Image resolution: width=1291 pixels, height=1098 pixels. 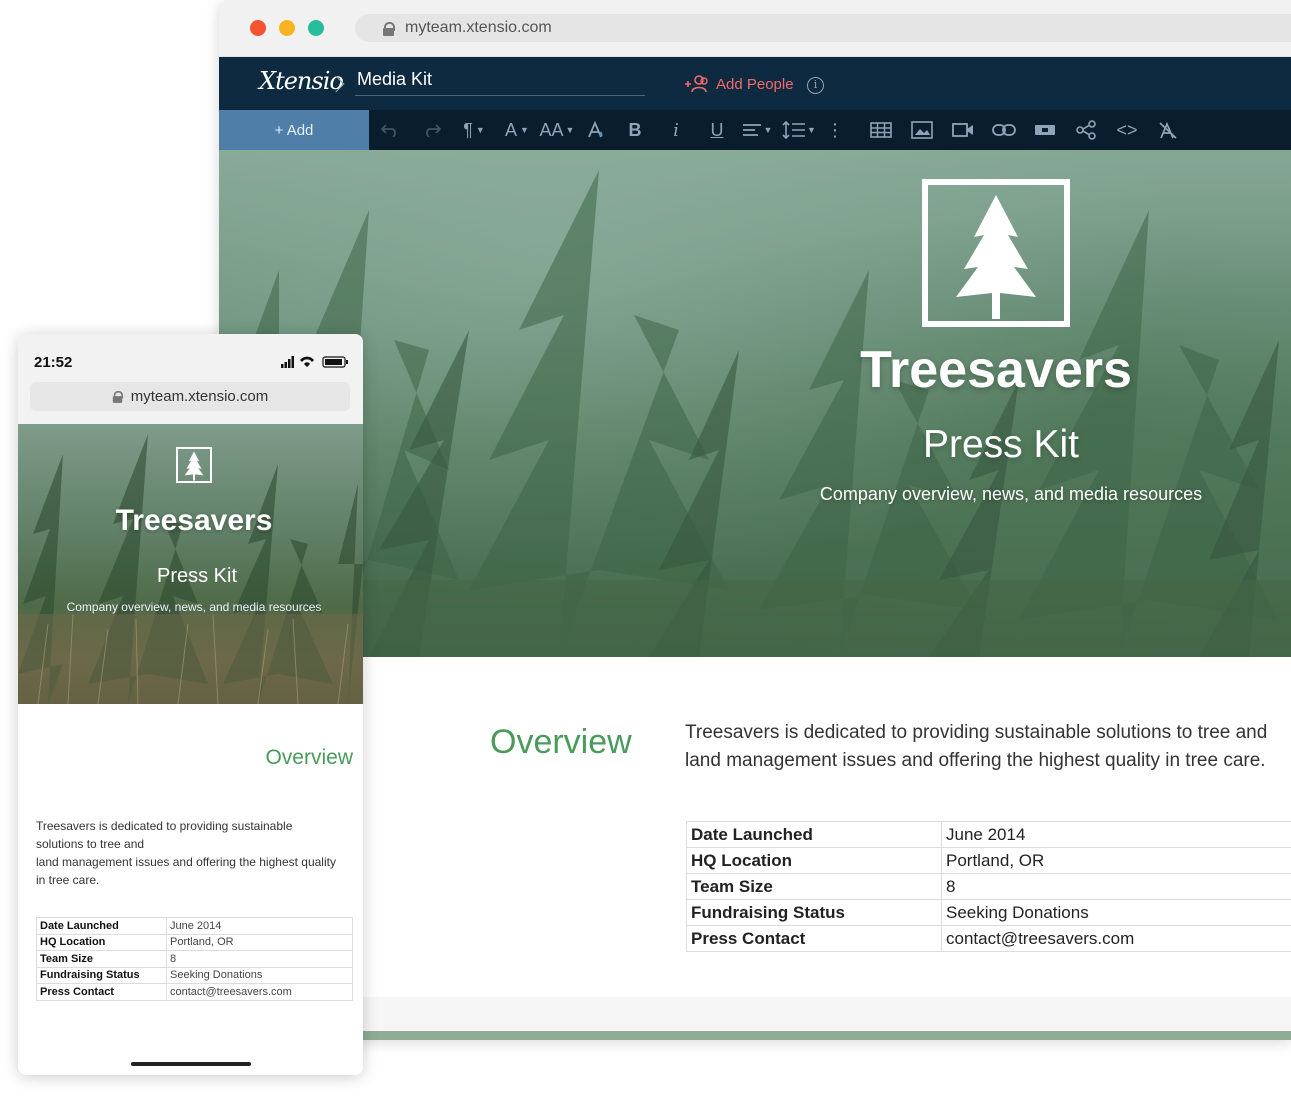 I want to click on image-icon, so click(x=922, y=130).